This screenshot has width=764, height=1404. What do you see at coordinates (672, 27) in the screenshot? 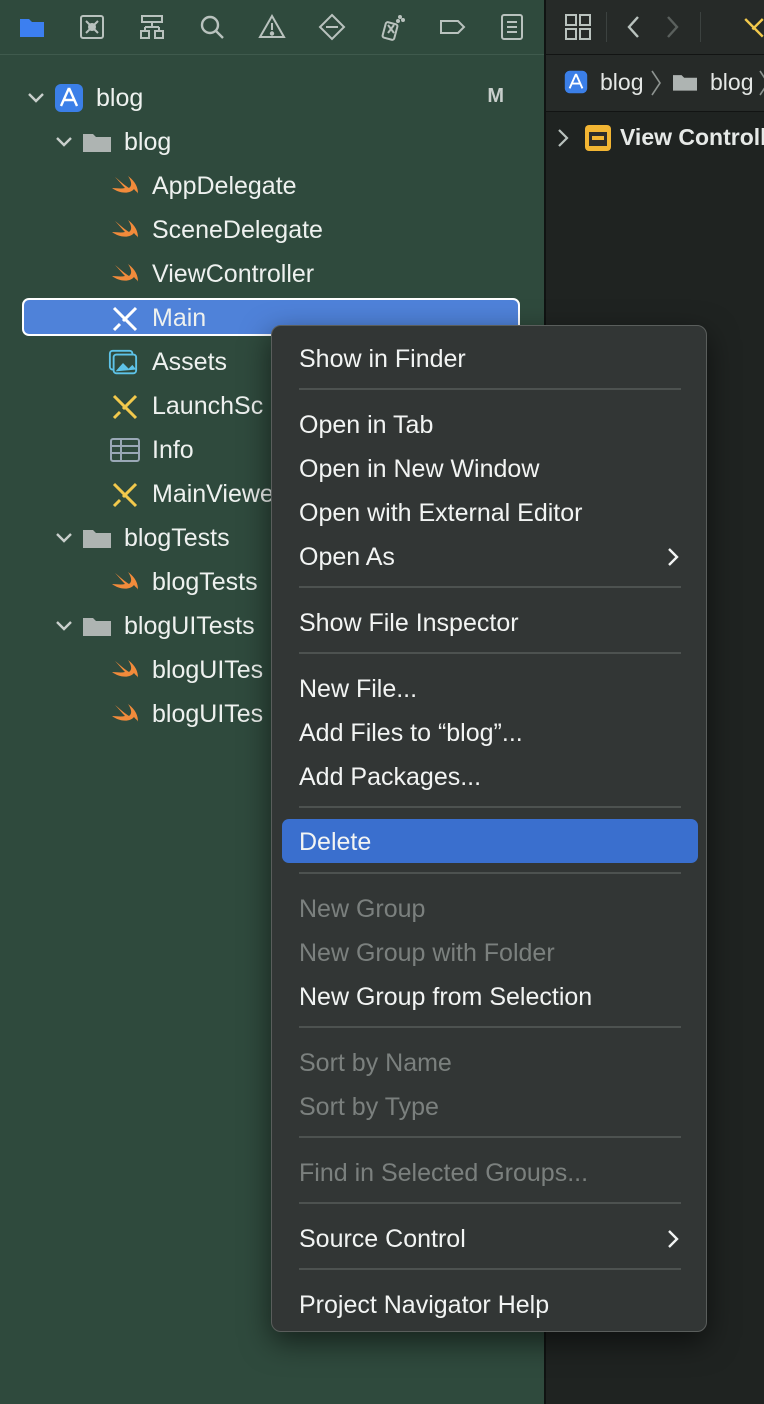
I see `forward-arrow-icon` at bounding box center [672, 27].